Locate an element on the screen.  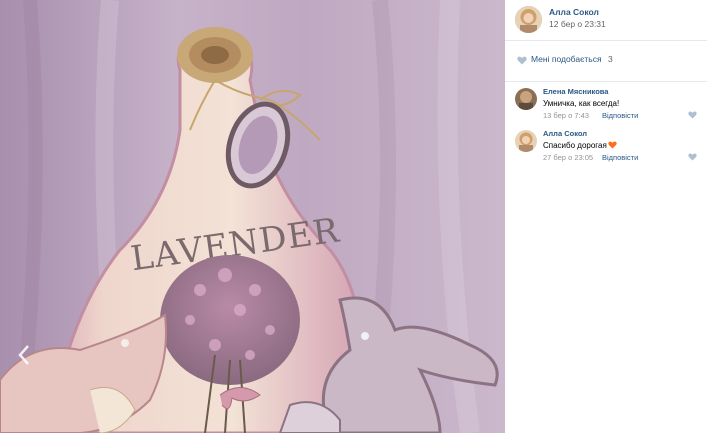
previous-photo-button is located at coordinates (24, 355).